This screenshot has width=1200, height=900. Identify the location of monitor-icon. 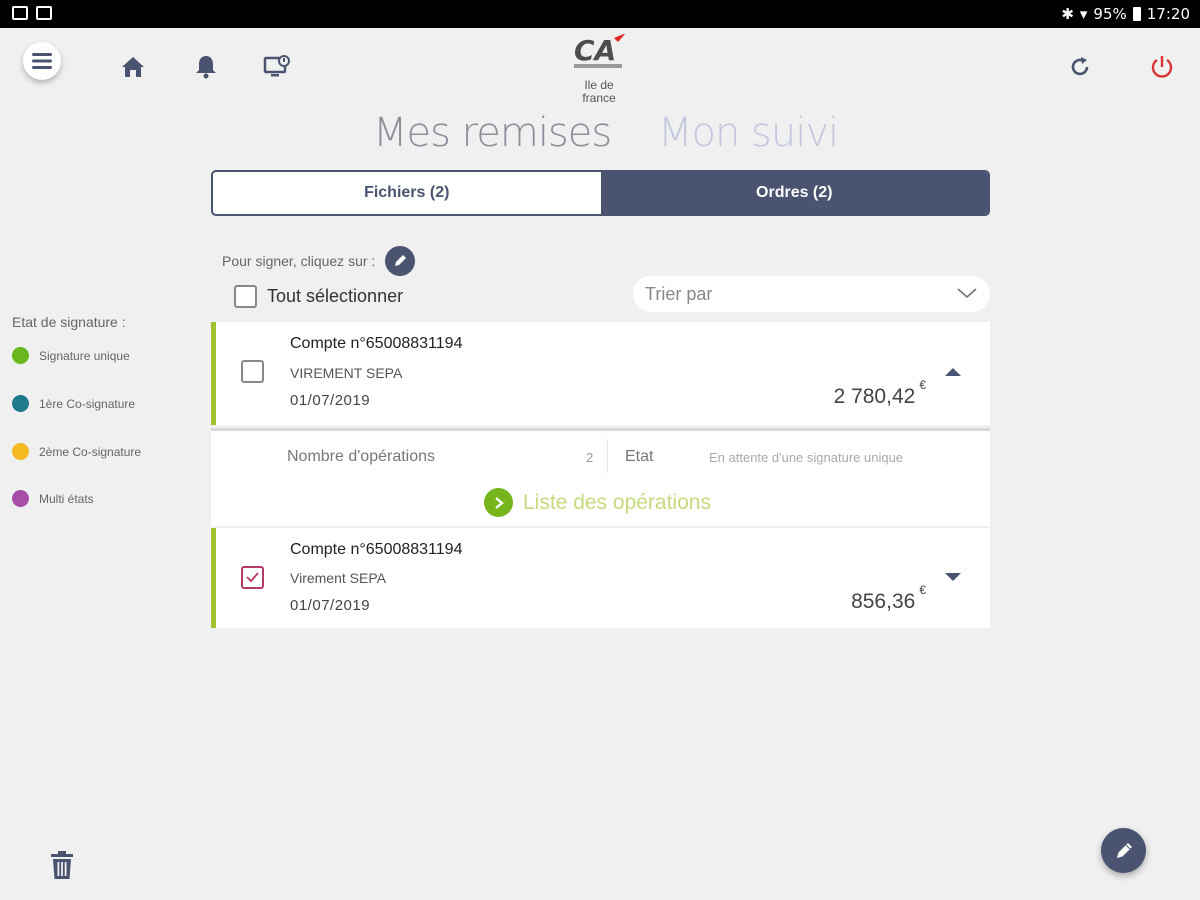
(276, 66).